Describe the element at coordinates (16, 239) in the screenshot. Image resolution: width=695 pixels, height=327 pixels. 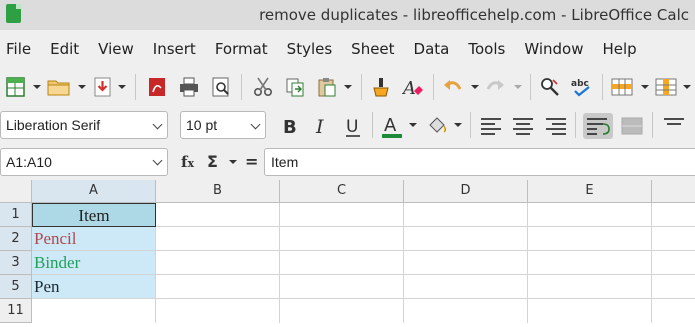
I see `row-header: 2` at that location.